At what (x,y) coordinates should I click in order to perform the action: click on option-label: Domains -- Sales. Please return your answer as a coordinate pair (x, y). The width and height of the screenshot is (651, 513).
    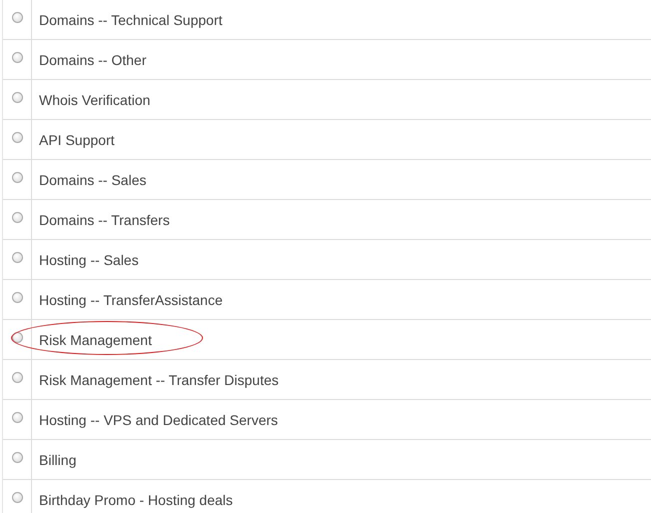
    Looking at the image, I should click on (92, 180).